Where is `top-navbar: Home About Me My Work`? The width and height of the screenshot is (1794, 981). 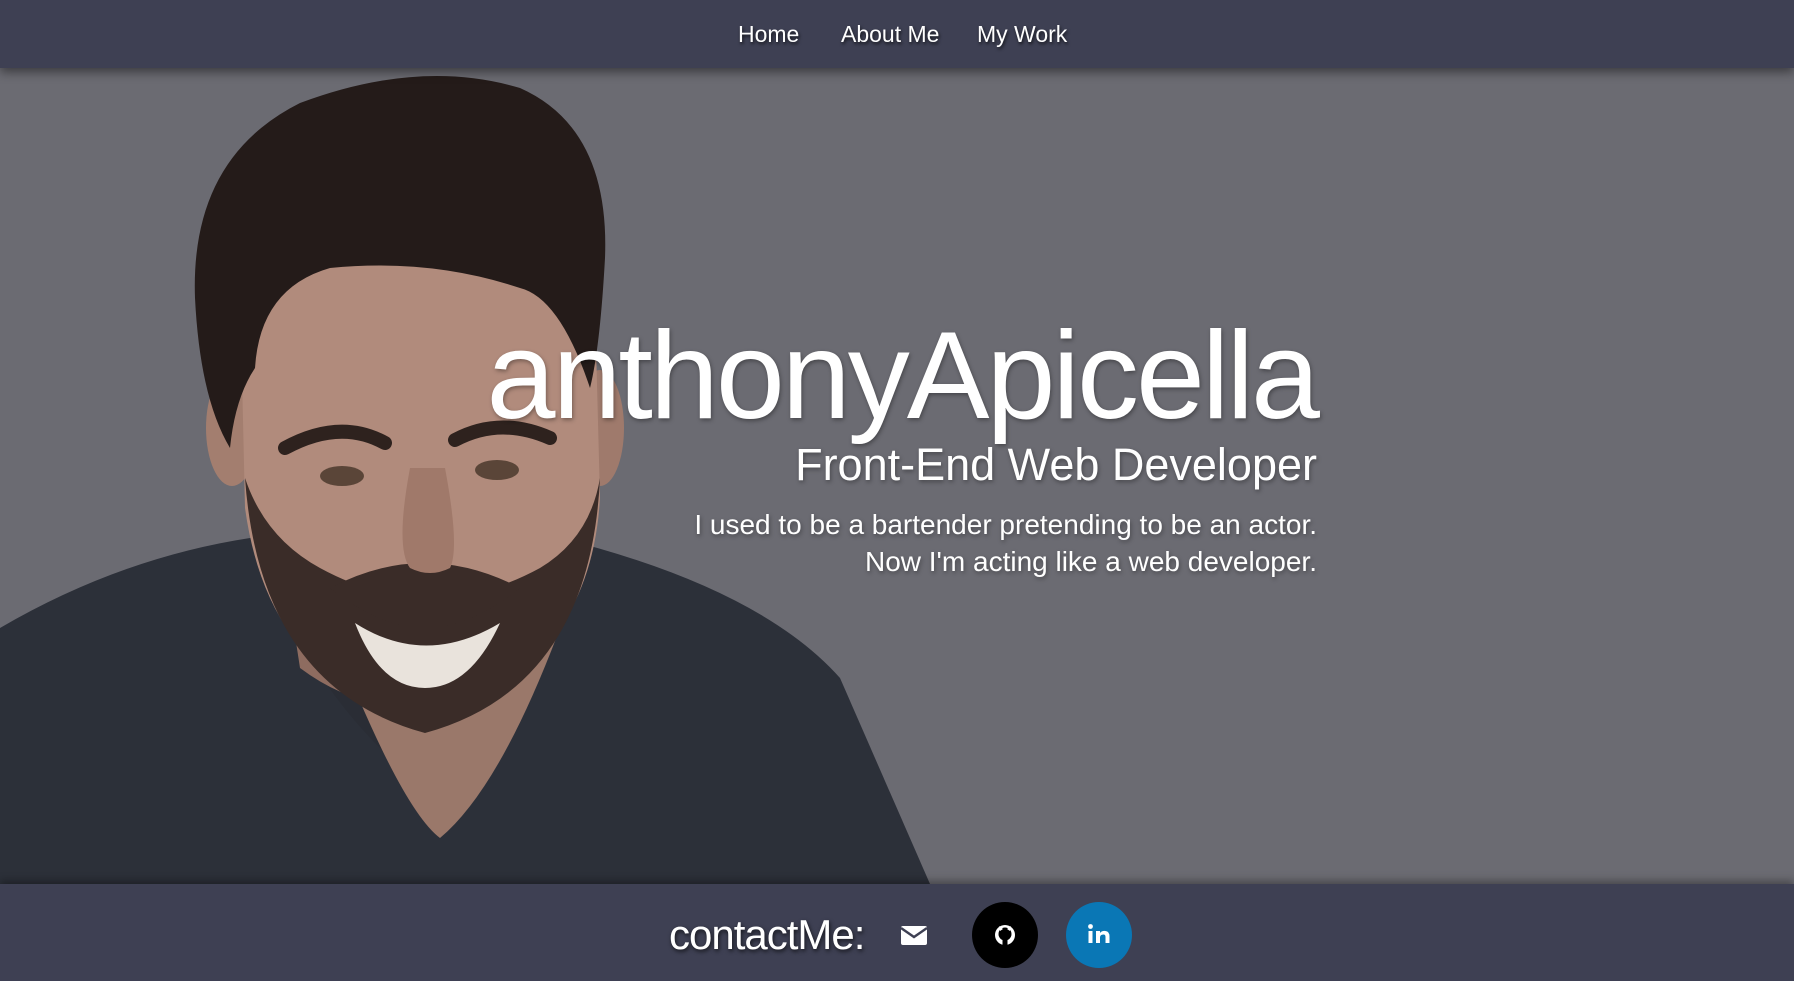 top-navbar: Home About Me My Work is located at coordinates (897, 34).